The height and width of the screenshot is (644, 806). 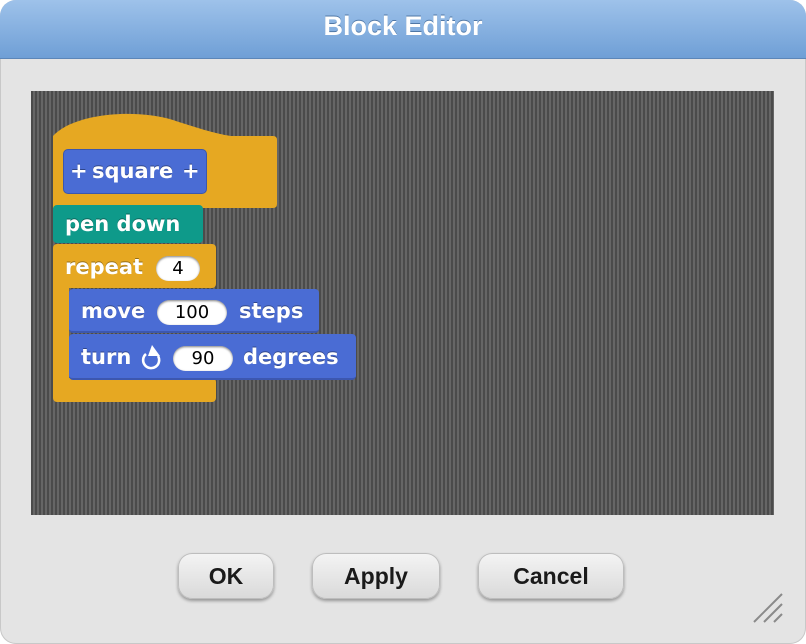 What do you see at coordinates (61, 334) in the screenshot?
I see `repeat-block-arm` at bounding box center [61, 334].